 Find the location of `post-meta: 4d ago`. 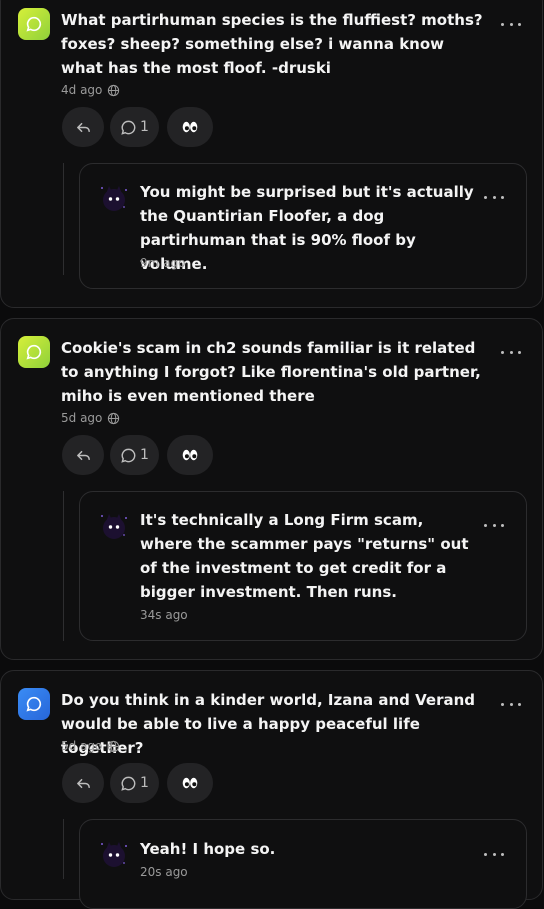

post-meta: 4d ago is located at coordinates (90, 90).